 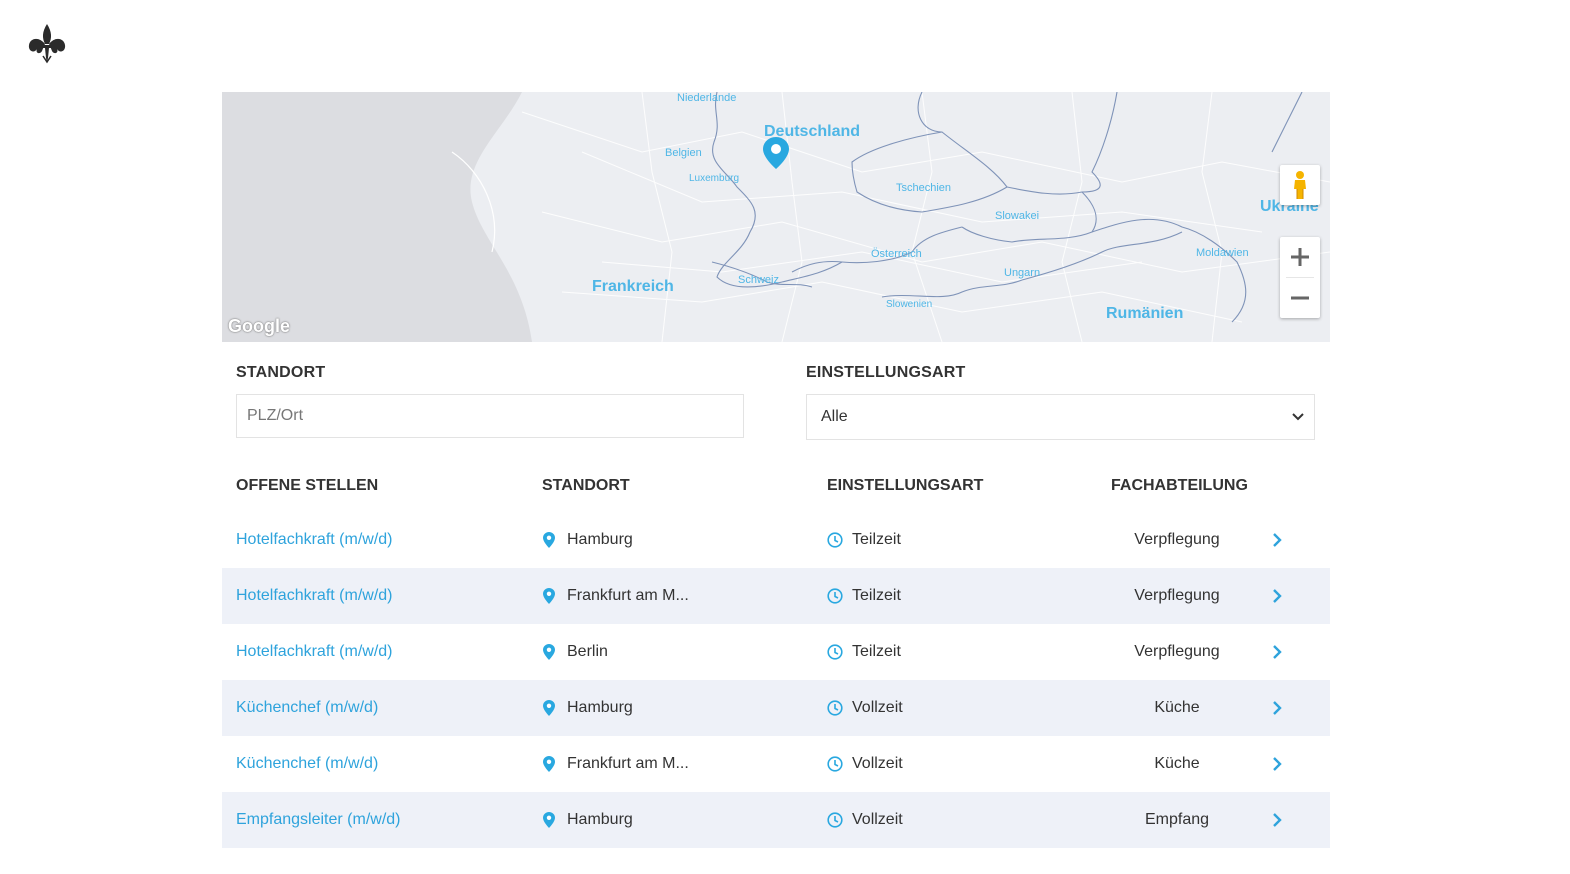 I want to click on department-cell: Empfang, so click(x=1177, y=820).